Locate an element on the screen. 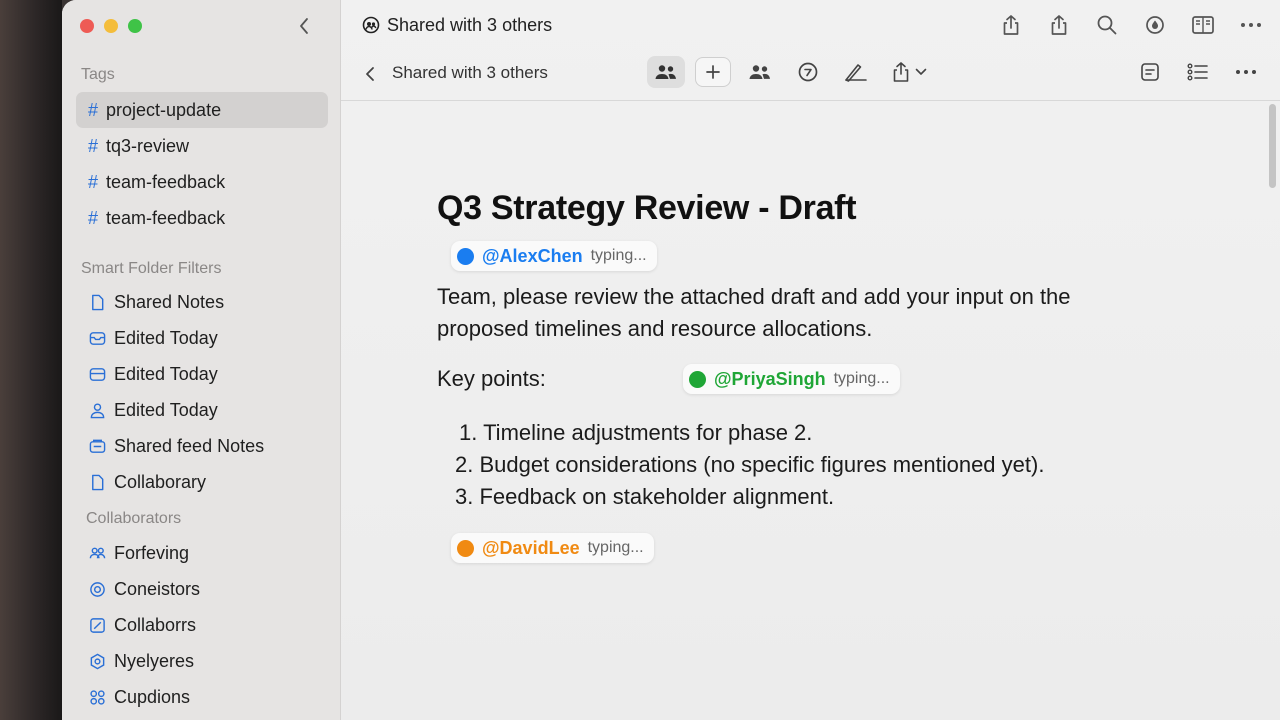  activity-button is located at coordinates (1155, 25).